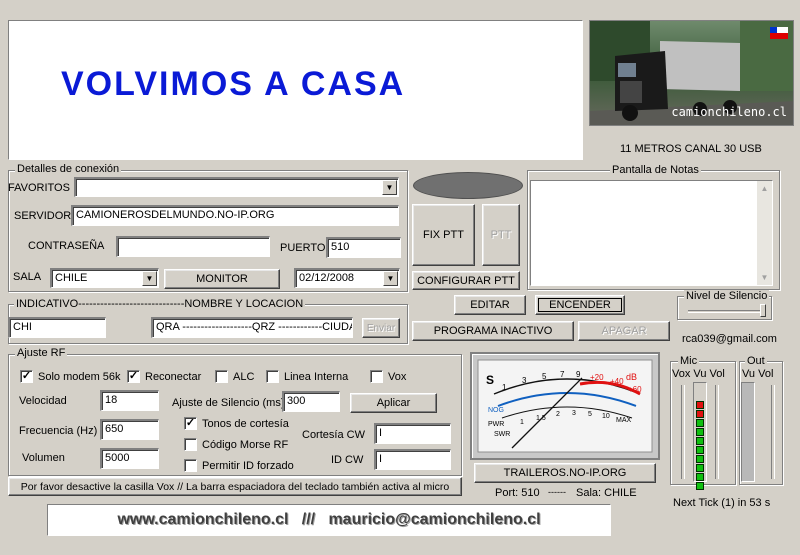 The height and width of the screenshot is (555, 800). Describe the element at coordinates (363, 247) in the screenshot. I see `puerto-input: 510` at that location.